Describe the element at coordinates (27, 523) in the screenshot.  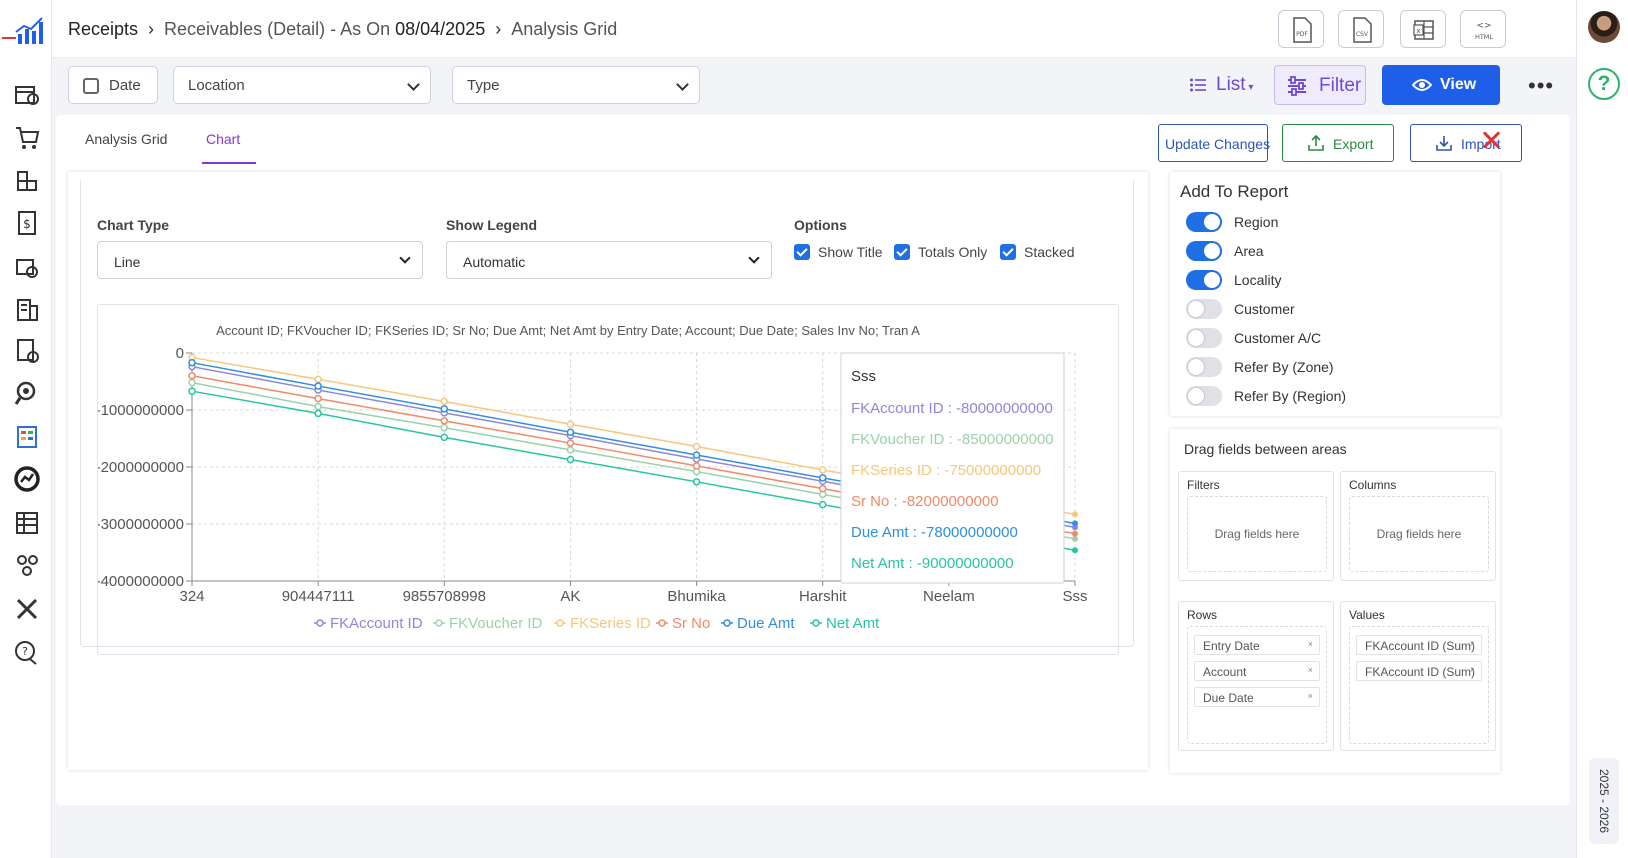
I see `ledger-icon` at that location.